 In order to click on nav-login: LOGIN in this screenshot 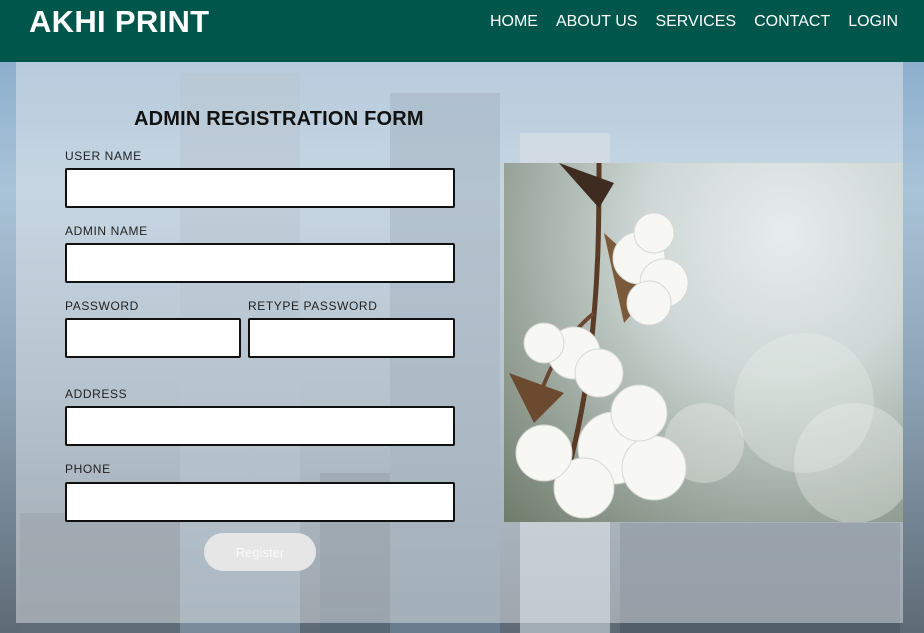, I will do `click(873, 22)`.